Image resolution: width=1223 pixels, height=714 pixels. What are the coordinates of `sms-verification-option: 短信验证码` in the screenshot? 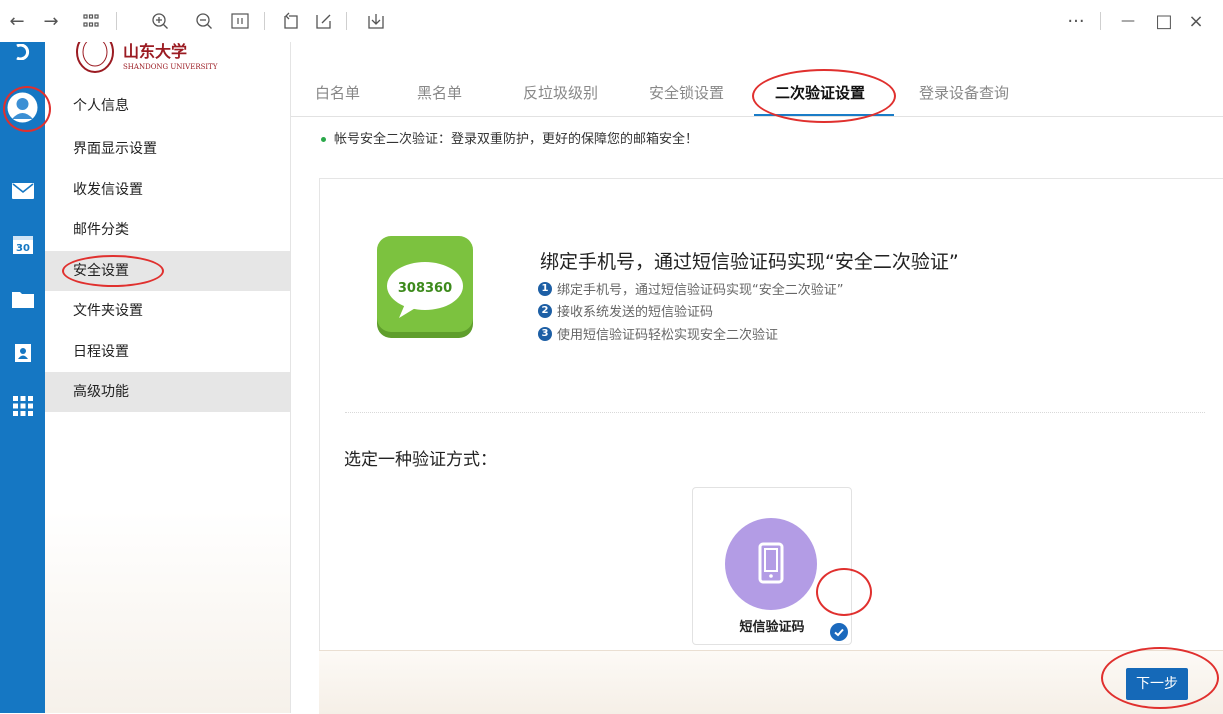 It's located at (772, 566).